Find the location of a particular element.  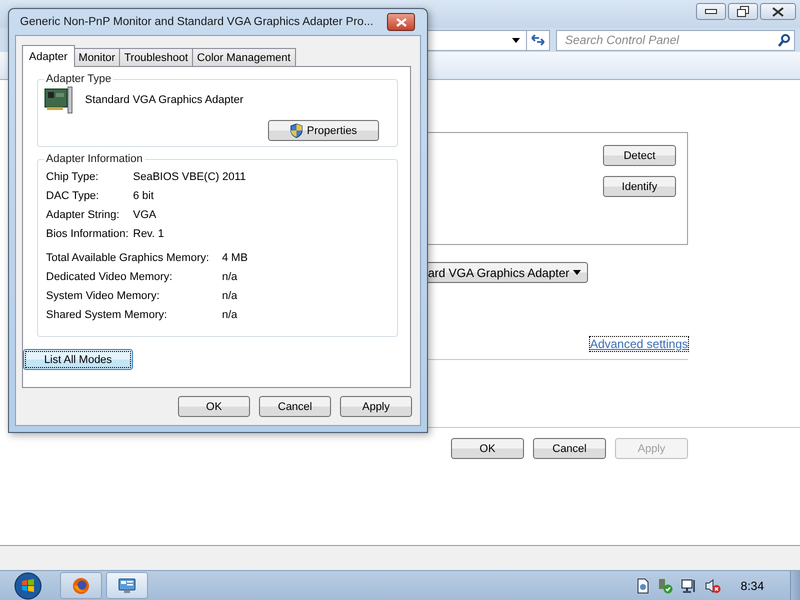

device-check-icon is located at coordinates (664, 586).